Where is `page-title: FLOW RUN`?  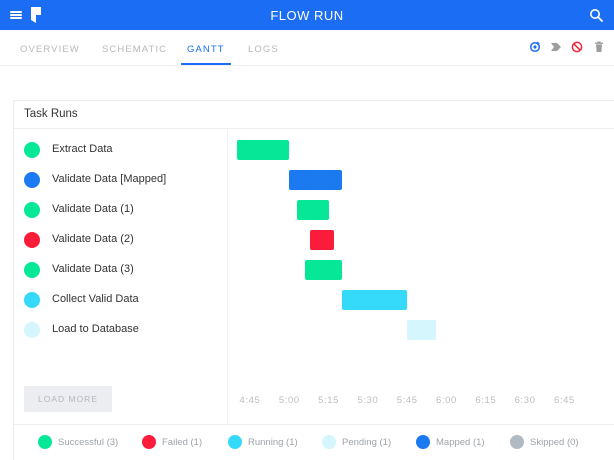 page-title: FLOW RUN is located at coordinates (307, 15).